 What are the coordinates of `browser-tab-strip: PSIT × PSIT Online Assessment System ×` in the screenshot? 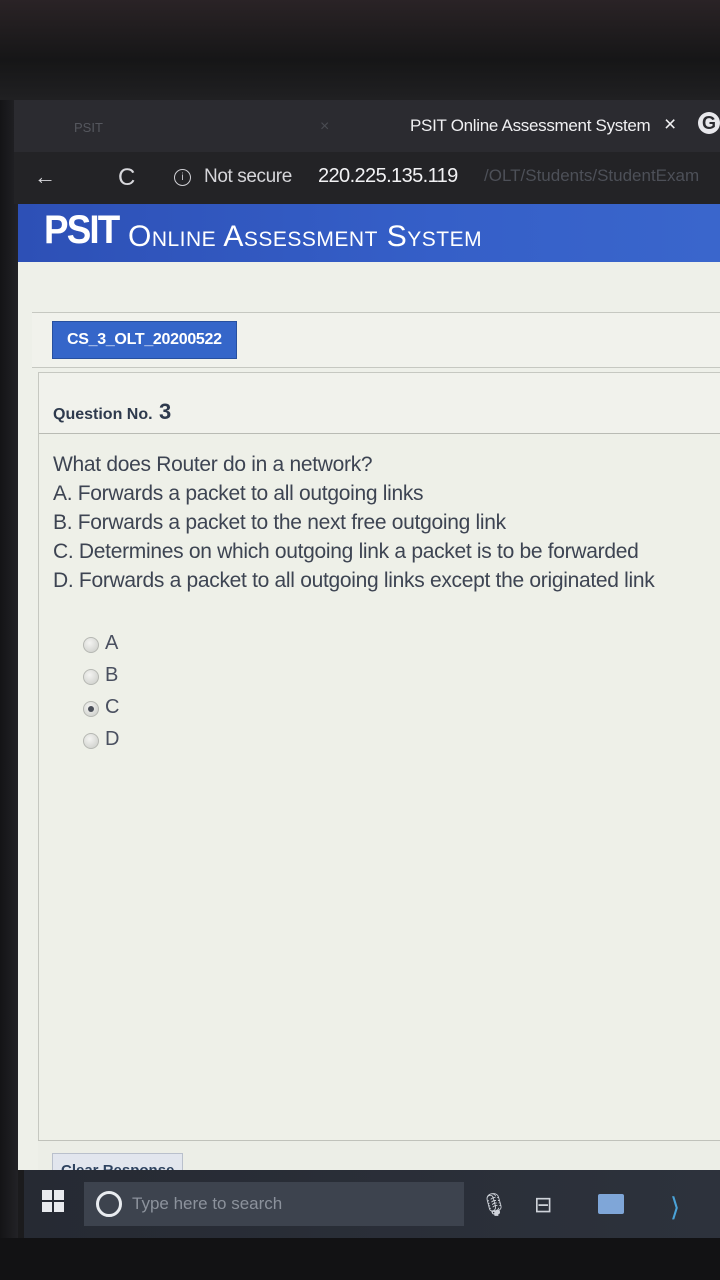 It's located at (367, 126).